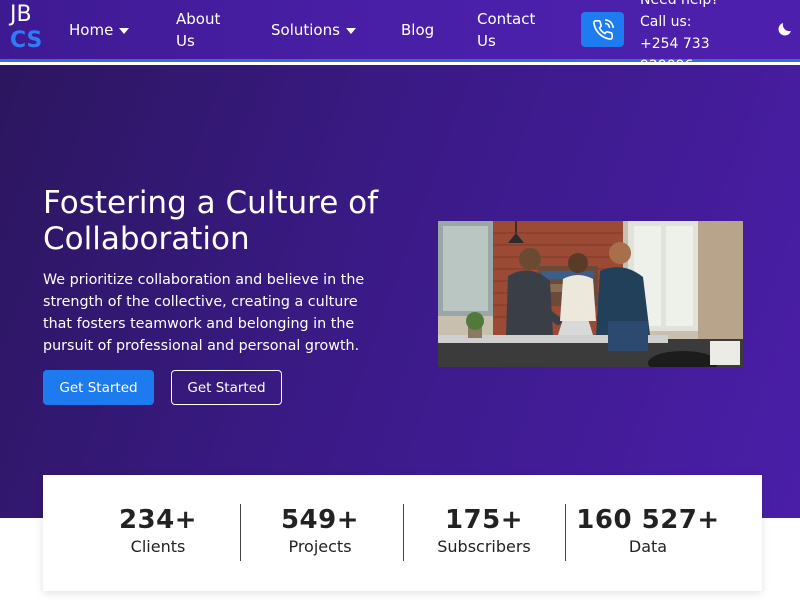 Image resolution: width=800 pixels, height=600 pixels. Describe the element at coordinates (320, 520) in the screenshot. I see `stat-projects-value: 549+` at that location.